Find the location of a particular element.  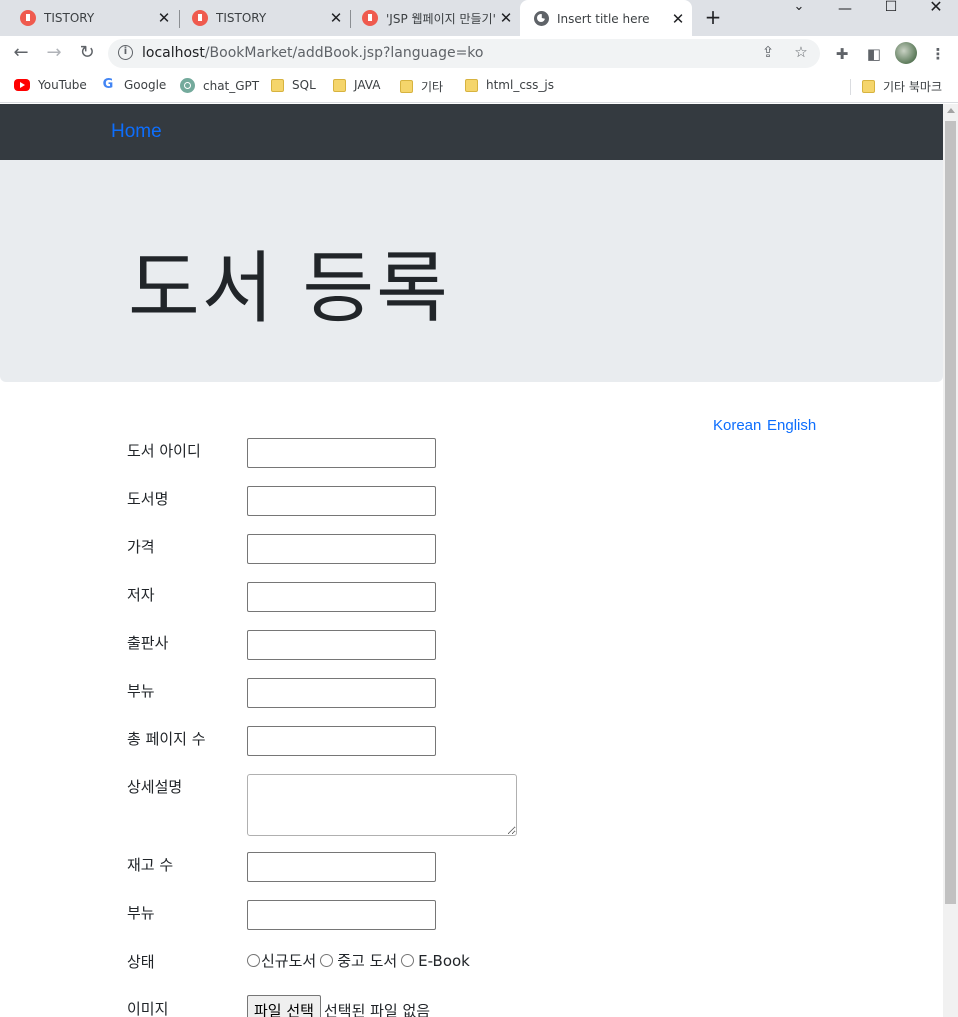

youtube-icon is located at coordinates (22, 85).